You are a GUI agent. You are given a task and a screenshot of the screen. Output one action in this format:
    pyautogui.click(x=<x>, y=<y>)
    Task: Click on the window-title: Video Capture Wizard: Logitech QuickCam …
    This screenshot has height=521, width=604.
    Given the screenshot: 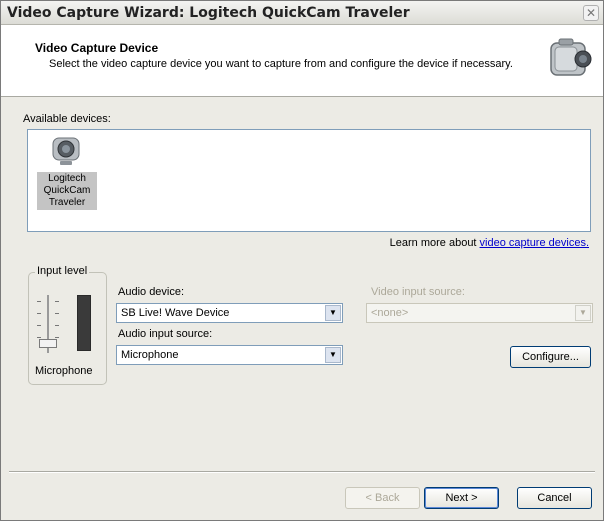 What is the action you would take?
    pyautogui.click(x=208, y=13)
    